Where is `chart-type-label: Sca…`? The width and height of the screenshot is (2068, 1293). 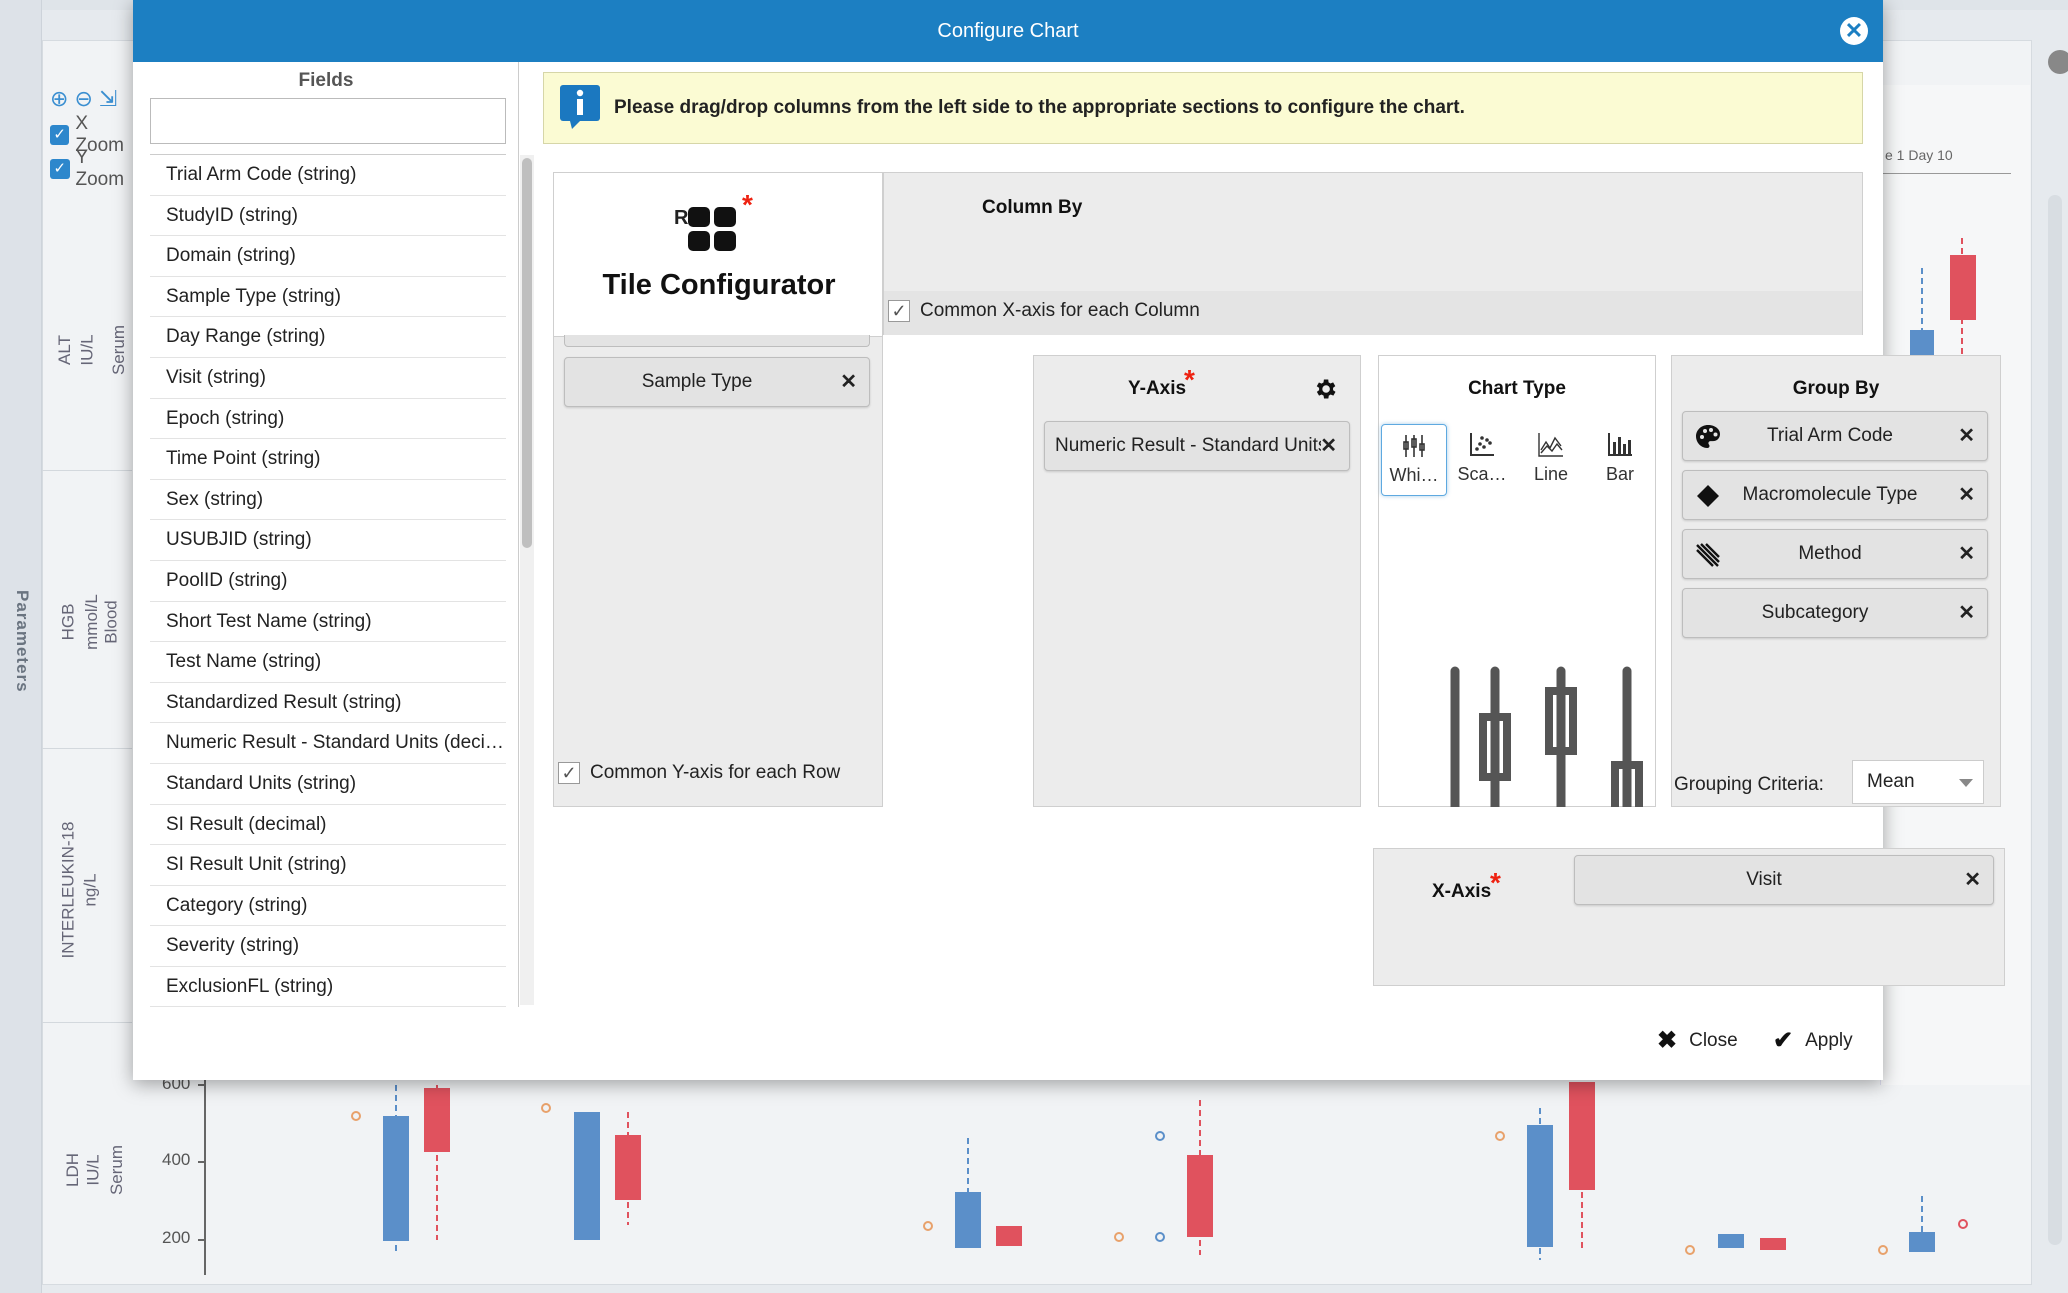
chart-type-label: Sca… is located at coordinates (1482, 474).